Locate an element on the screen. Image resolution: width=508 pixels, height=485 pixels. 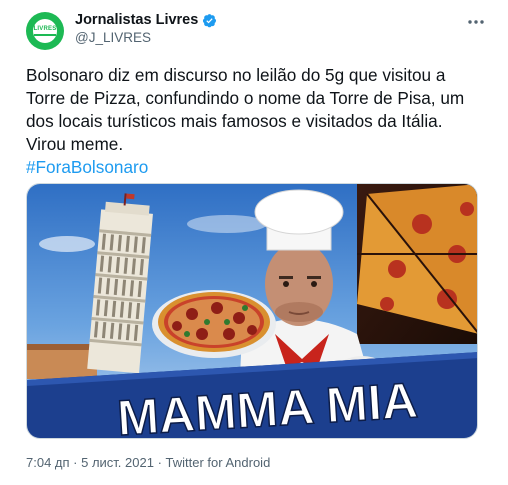
author-names: Jornalistas Livres @J_LIVRES is located at coordinates (146, 28).